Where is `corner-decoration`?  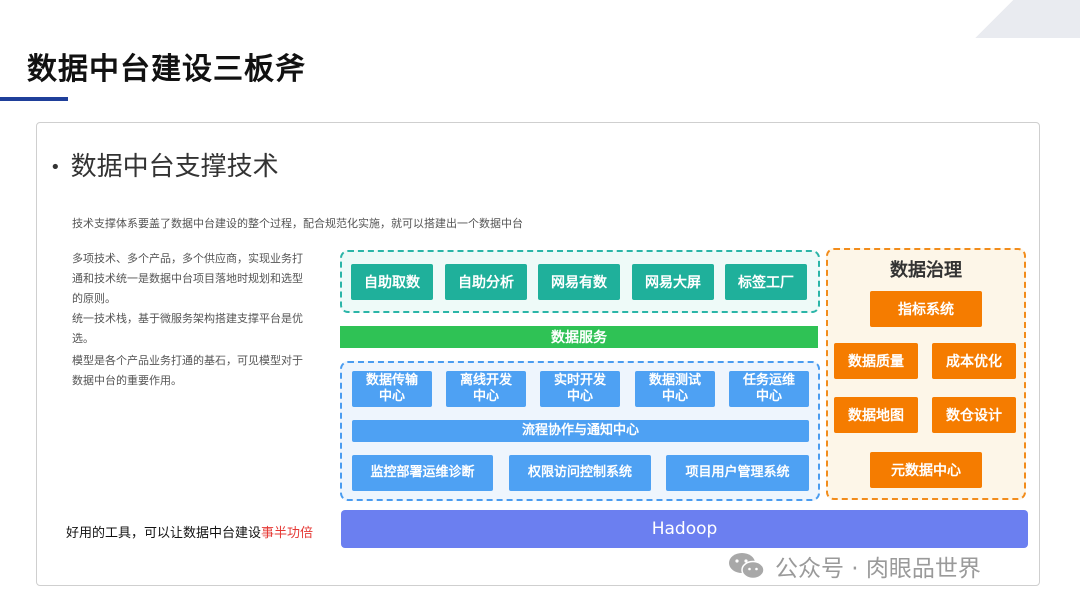
corner-decoration is located at coordinates (990, 19).